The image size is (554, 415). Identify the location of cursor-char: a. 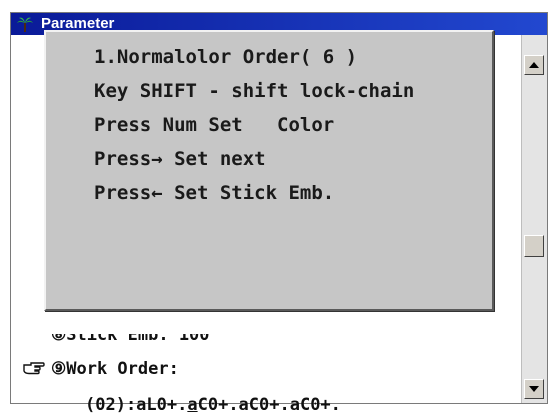
(192, 405).